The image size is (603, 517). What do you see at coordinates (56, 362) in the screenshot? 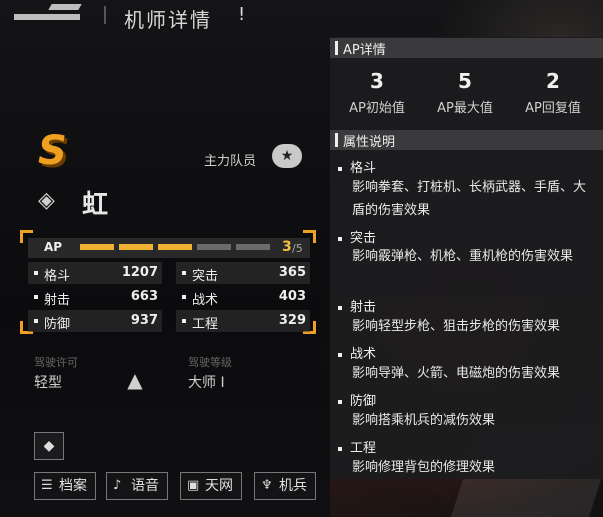
I see `license-label: 驾驶许可` at bounding box center [56, 362].